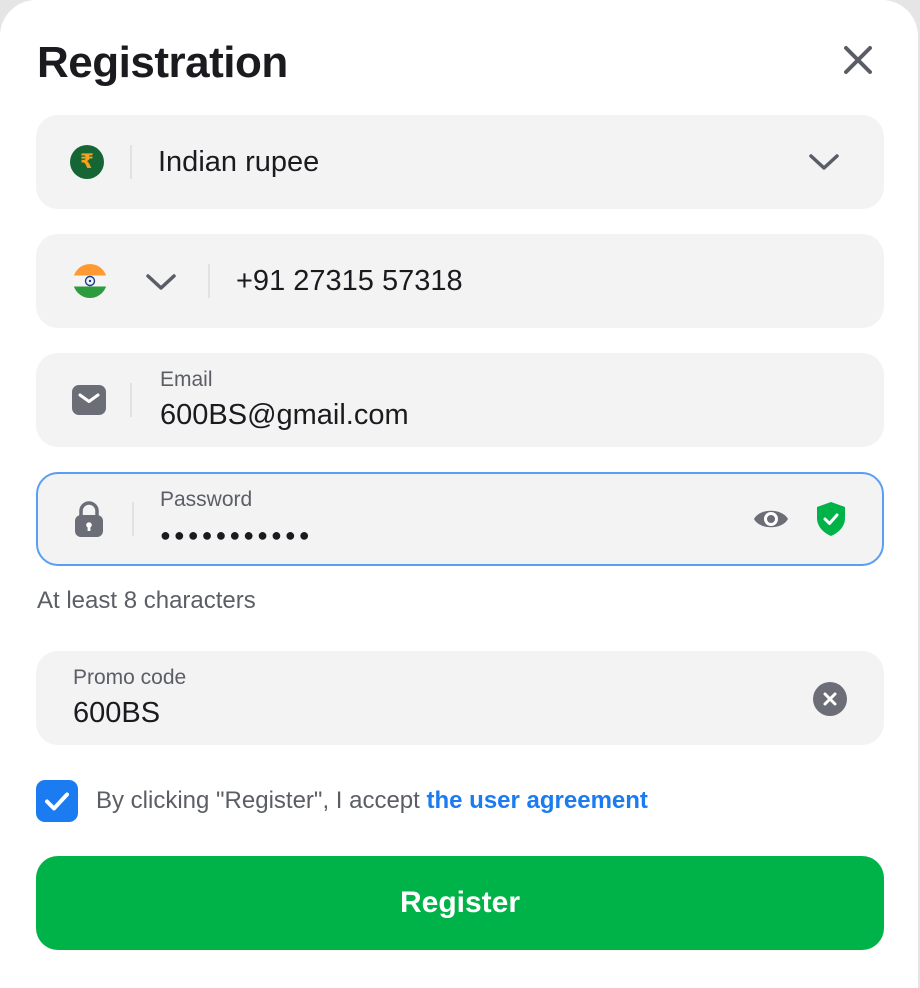 Image resolution: width=920 pixels, height=988 pixels. Describe the element at coordinates (146, 600) in the screenshot. I see `password-hint: At least 8 characters` at that location.